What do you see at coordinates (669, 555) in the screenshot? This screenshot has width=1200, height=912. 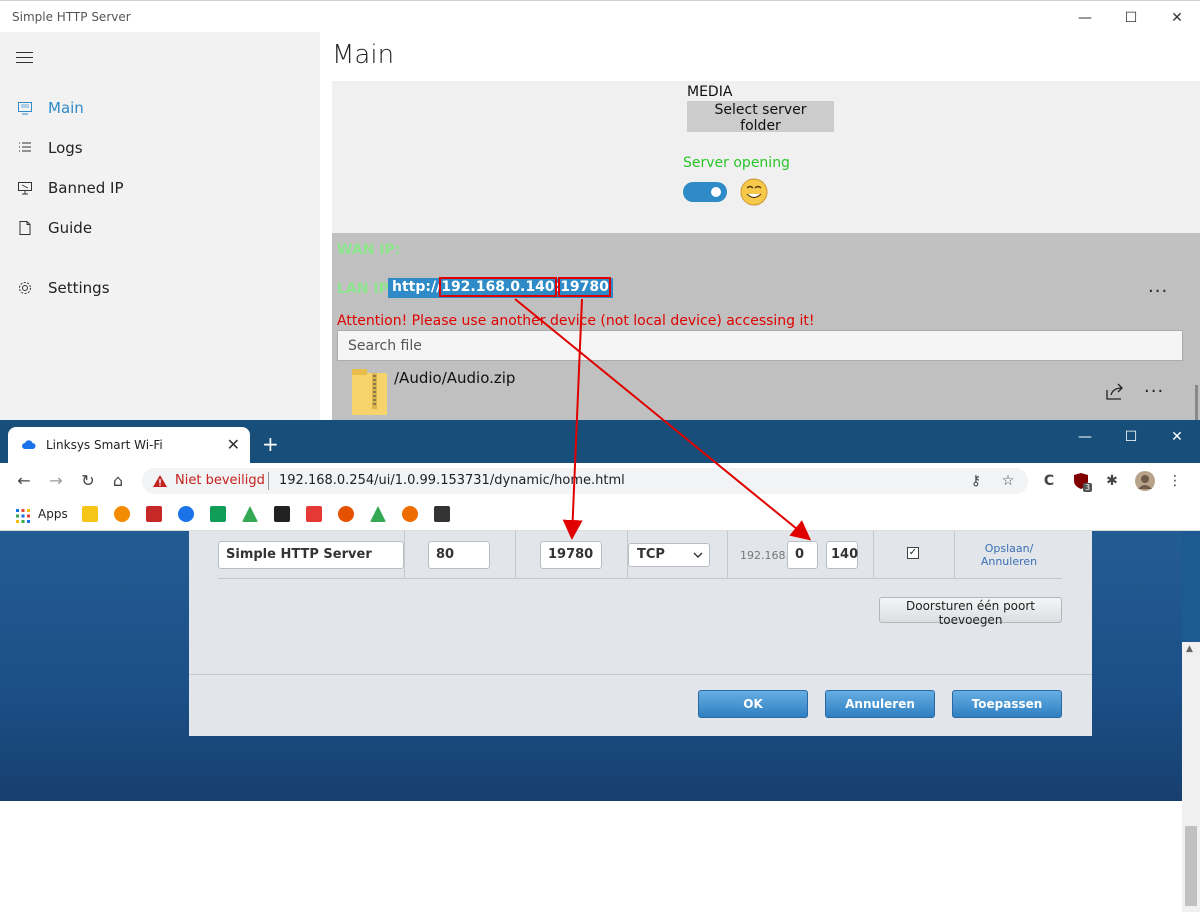 I see `protocol-select: TCP` at bounding box center [669, 555].